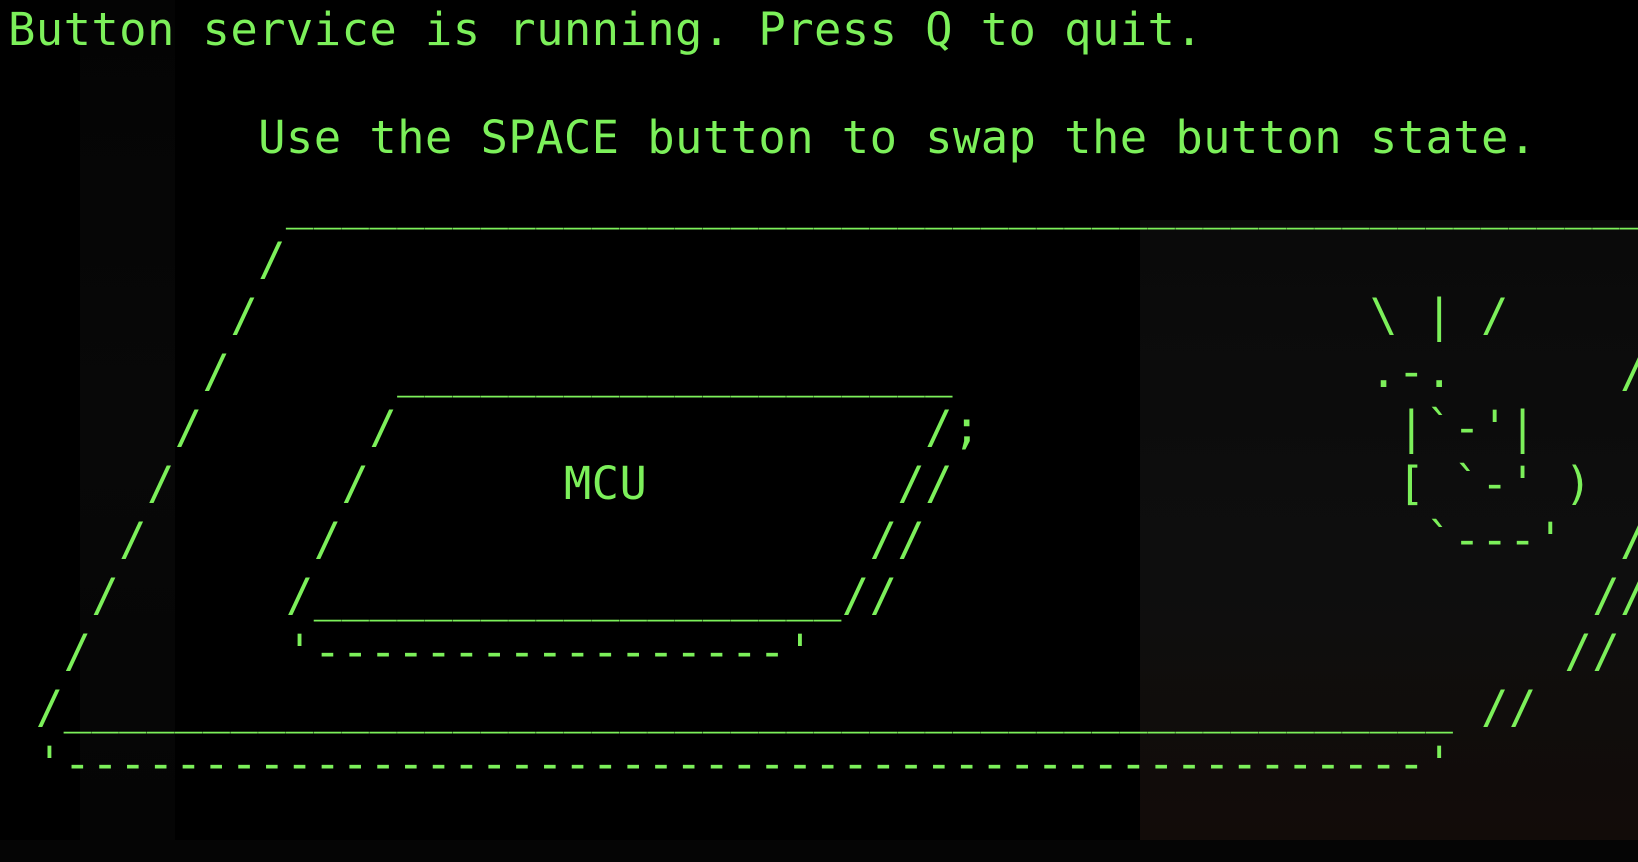  I want to click on terminal-bottom-edge, so click(819, 851).